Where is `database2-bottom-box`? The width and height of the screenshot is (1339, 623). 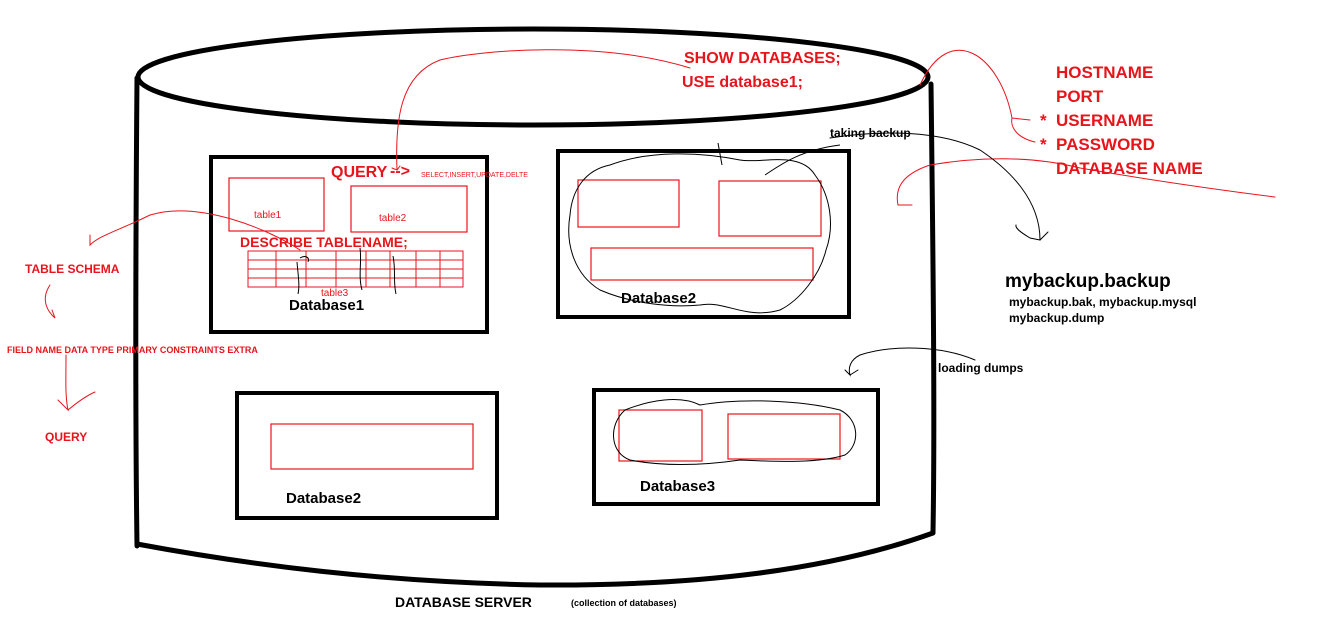
database2-bottom-box is located at coordinates (367, 455).